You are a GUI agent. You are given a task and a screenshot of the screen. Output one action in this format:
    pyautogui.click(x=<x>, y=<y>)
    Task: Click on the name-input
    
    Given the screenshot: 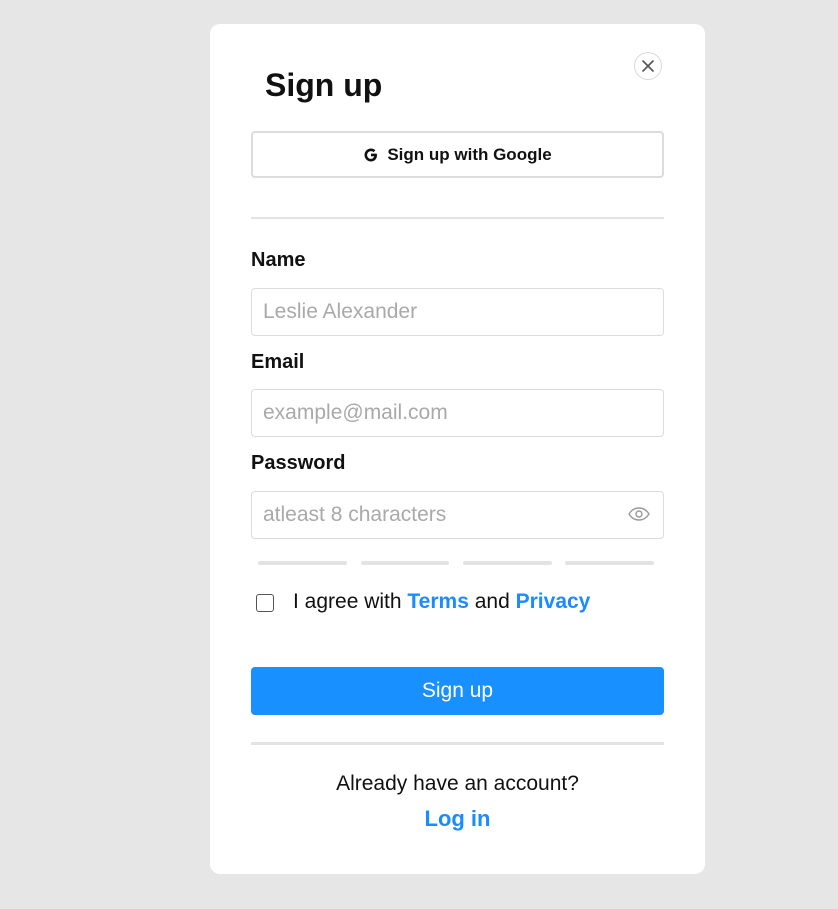 What is the action you would take?
    pyautogui.click(x=457, y=312)
    